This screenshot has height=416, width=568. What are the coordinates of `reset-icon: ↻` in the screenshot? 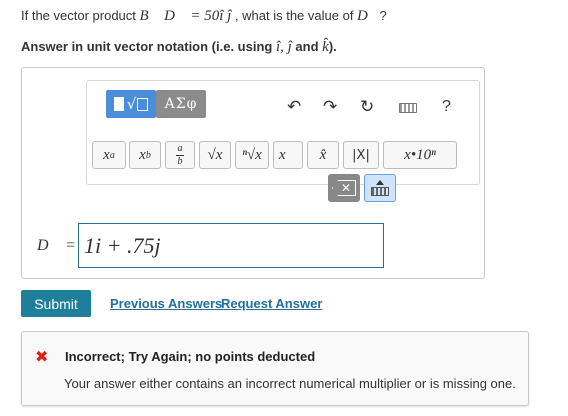 It's located at (367, 107).